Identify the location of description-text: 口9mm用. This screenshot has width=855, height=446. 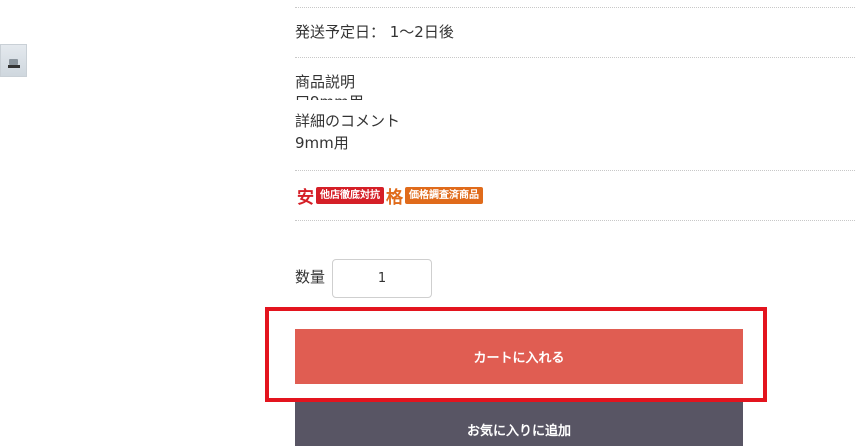
(495, 96).